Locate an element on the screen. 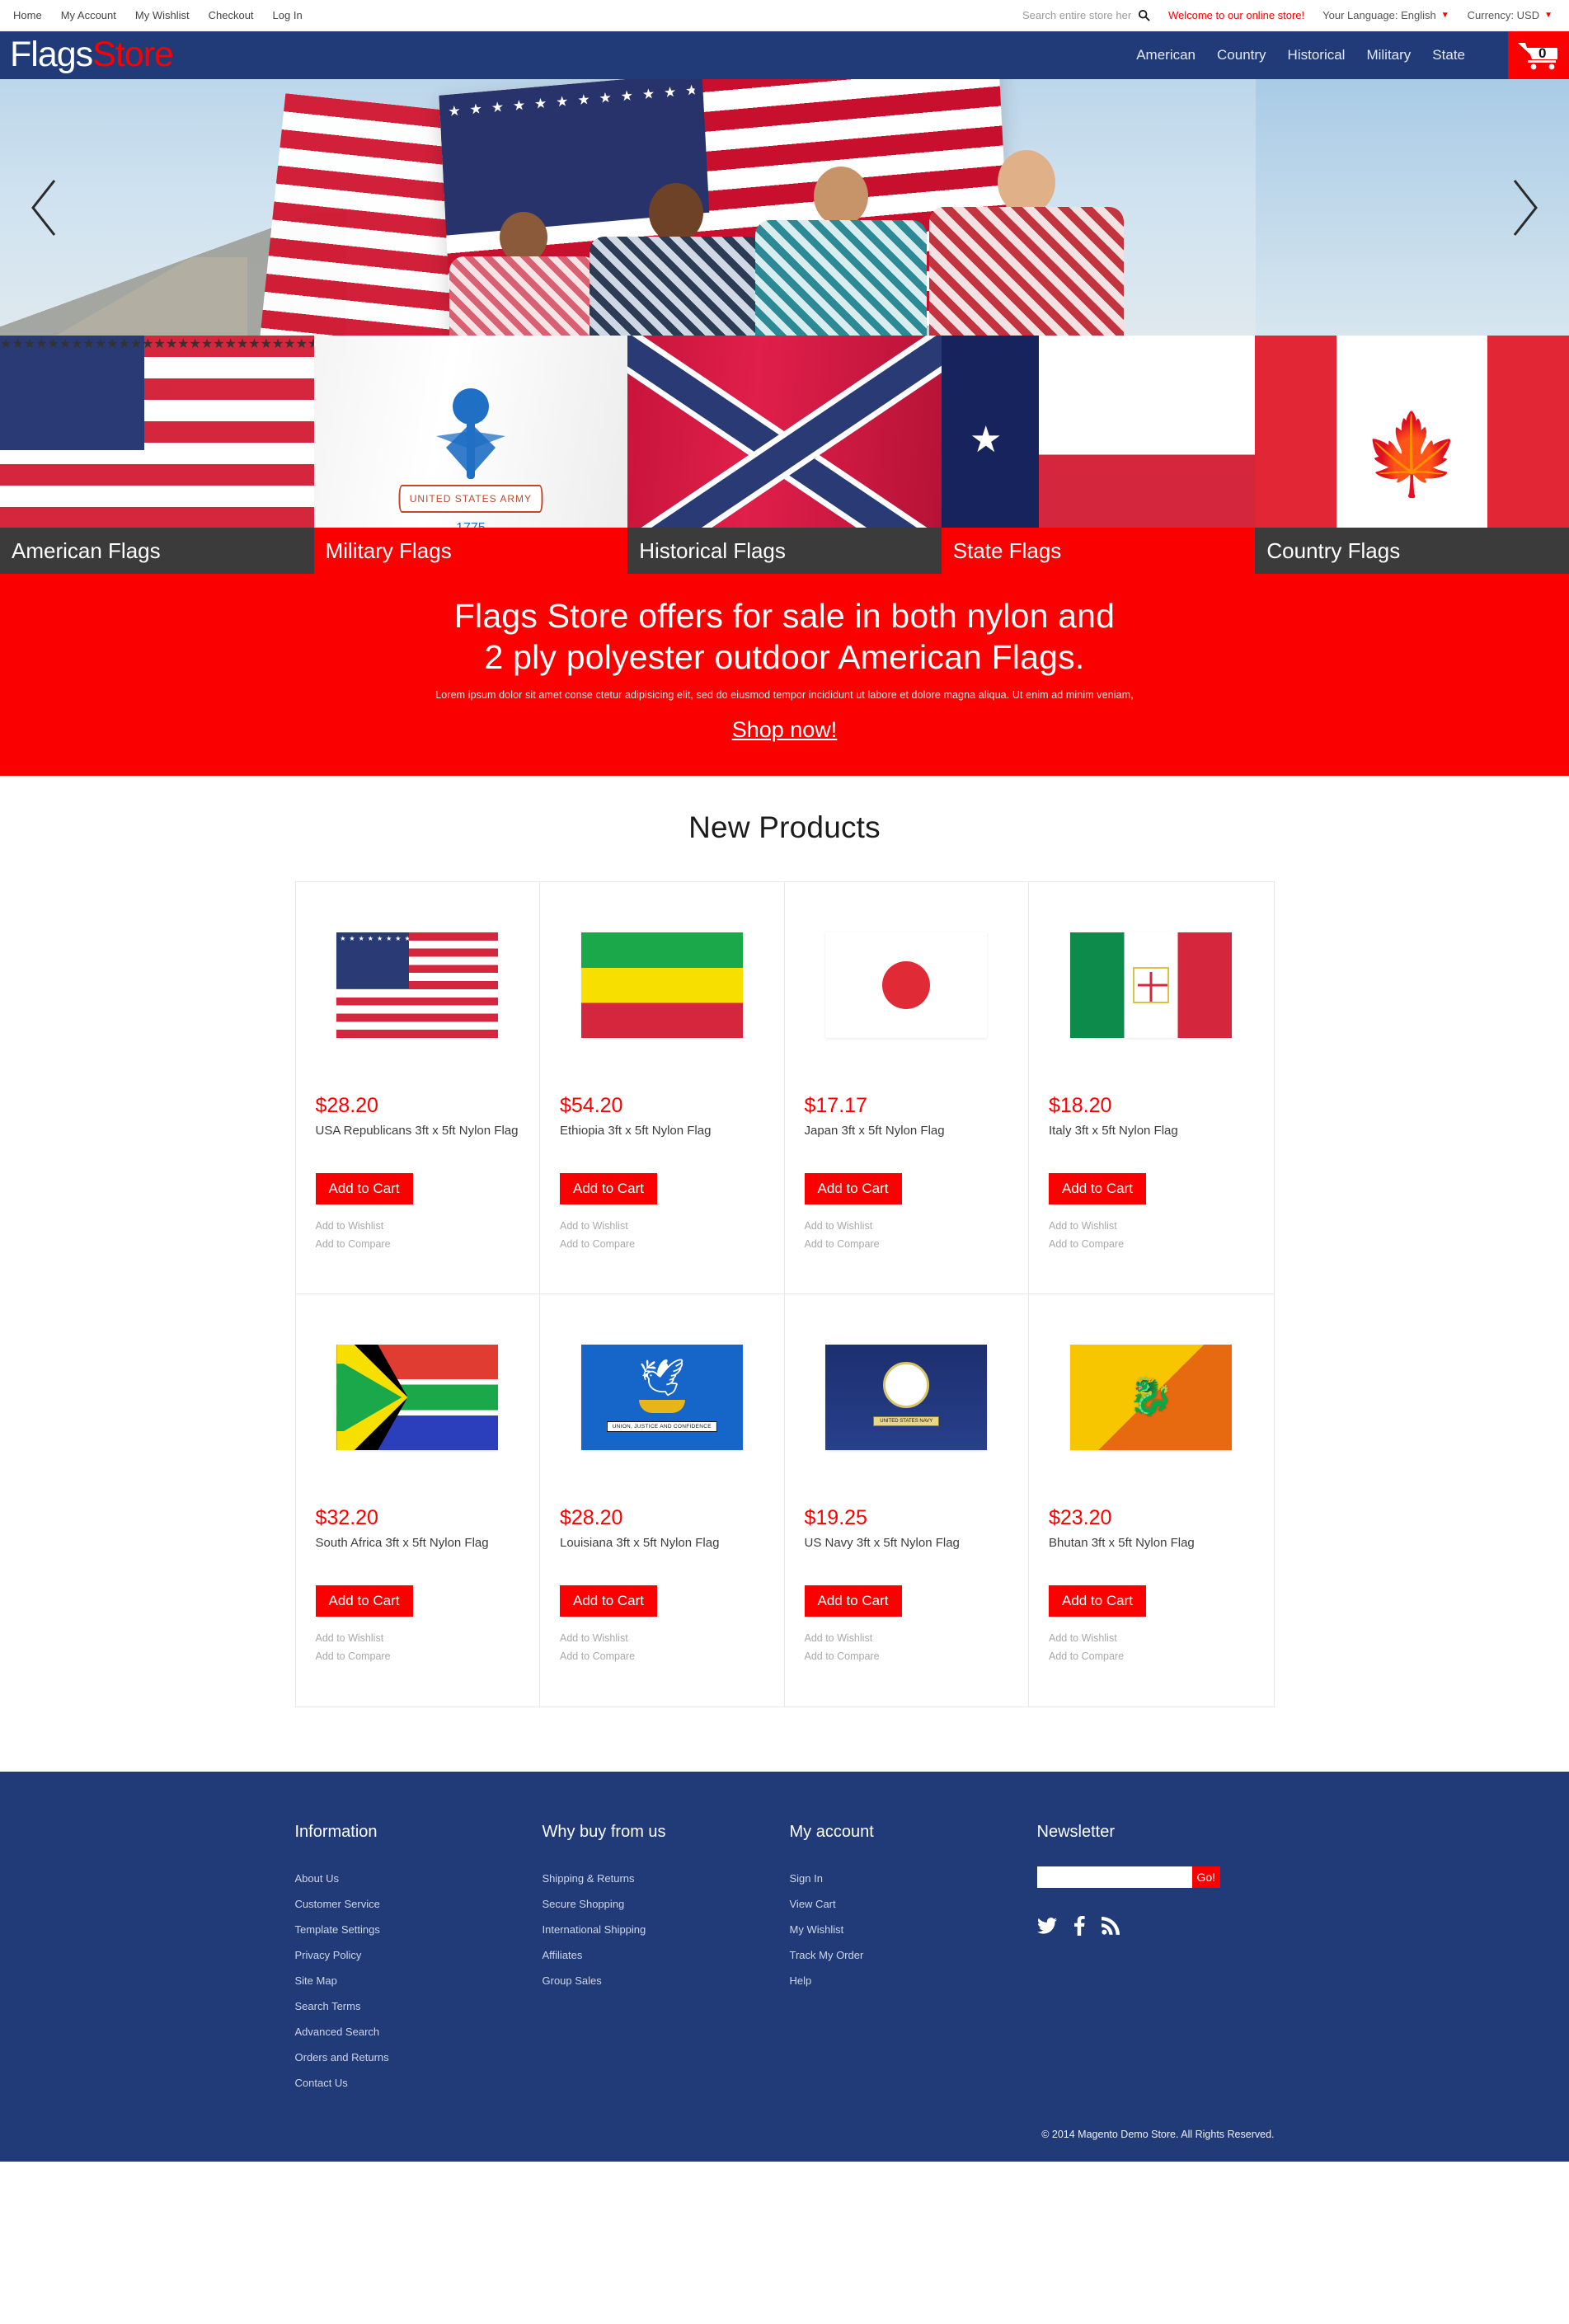 The image size is (1569, 2324). footer-link-international-shipping: International Shipping is located at coordinates (667, 1930).